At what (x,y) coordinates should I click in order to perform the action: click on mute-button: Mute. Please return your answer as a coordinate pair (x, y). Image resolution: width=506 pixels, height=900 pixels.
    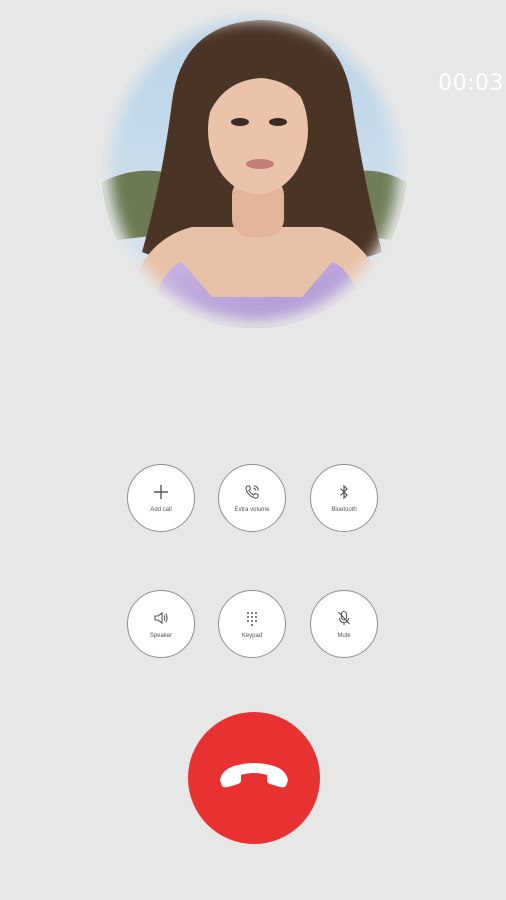
    Looking at the image, I should click on (344, 624).